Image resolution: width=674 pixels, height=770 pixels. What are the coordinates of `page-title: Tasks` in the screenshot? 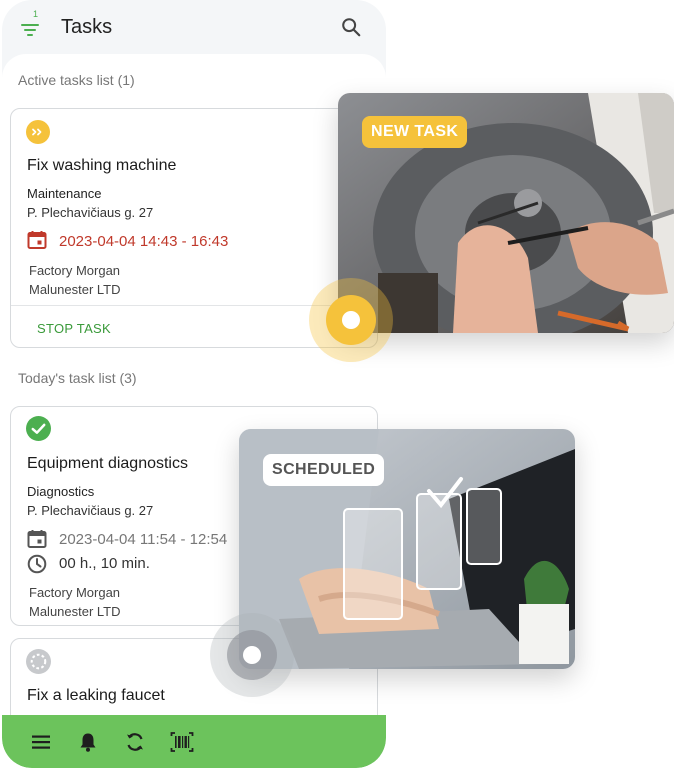 It's located at (87, 27).